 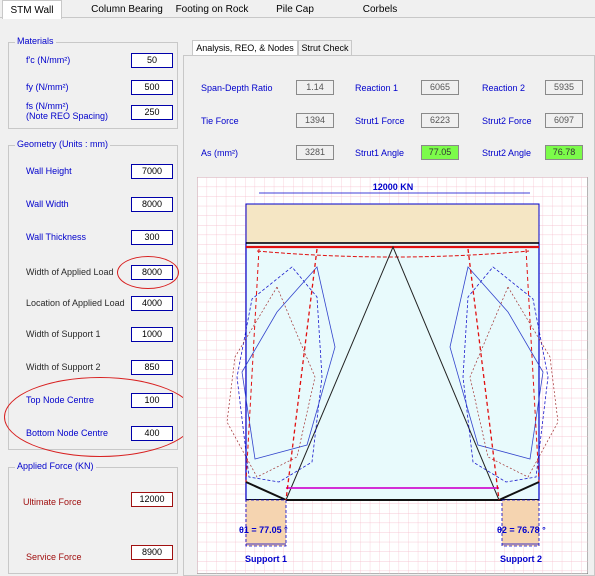 What do you see at coordinates (564, 152) in the screenshot?
I see `strut2-angle-value: 76.78` at bounding box center [564, 152].